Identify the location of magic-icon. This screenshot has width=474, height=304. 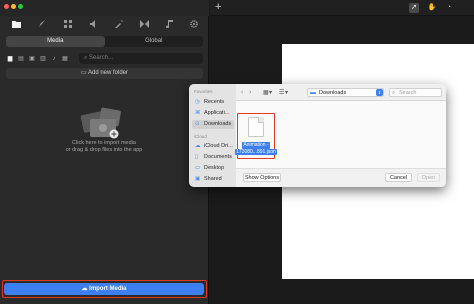
(119, 24).